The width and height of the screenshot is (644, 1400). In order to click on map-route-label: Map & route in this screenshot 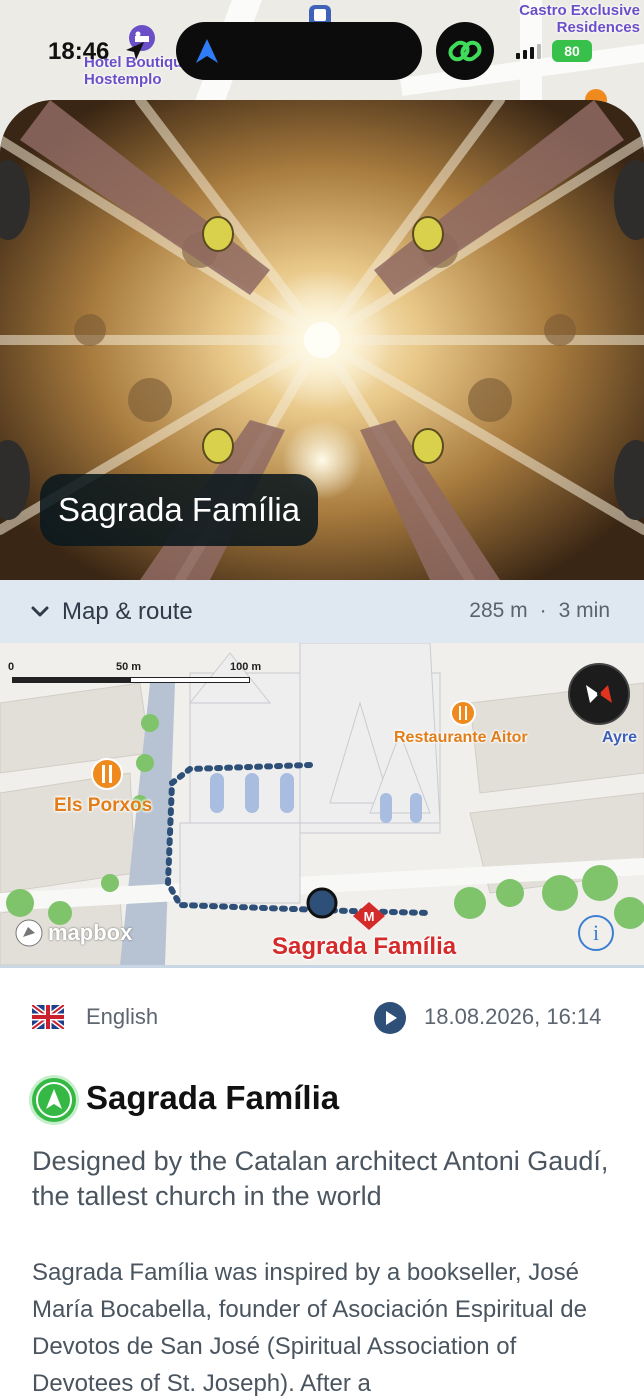, I will do `click(127, 611)`.